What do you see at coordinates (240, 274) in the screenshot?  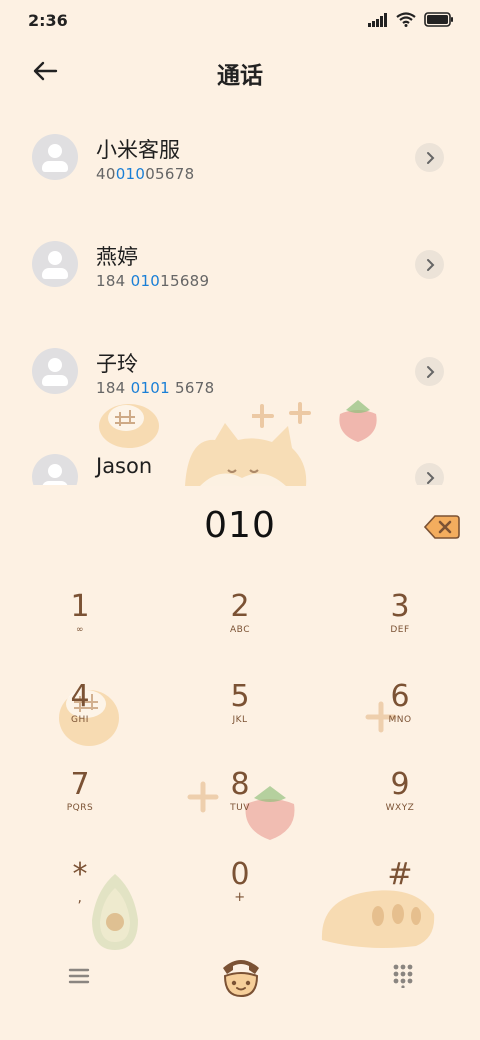 I see `contact-row: 燕婷 184 01015689` at bounding box center [240, 274].